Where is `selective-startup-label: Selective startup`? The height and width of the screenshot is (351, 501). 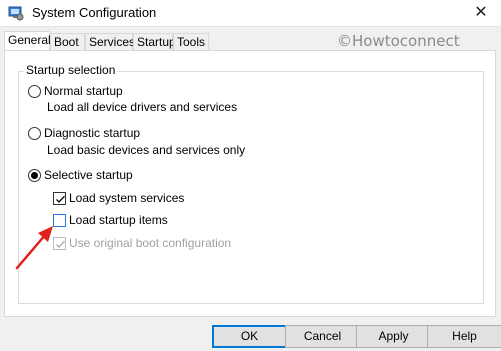
selective-startup-label: Selective startup is located at coordinates (88, 175).